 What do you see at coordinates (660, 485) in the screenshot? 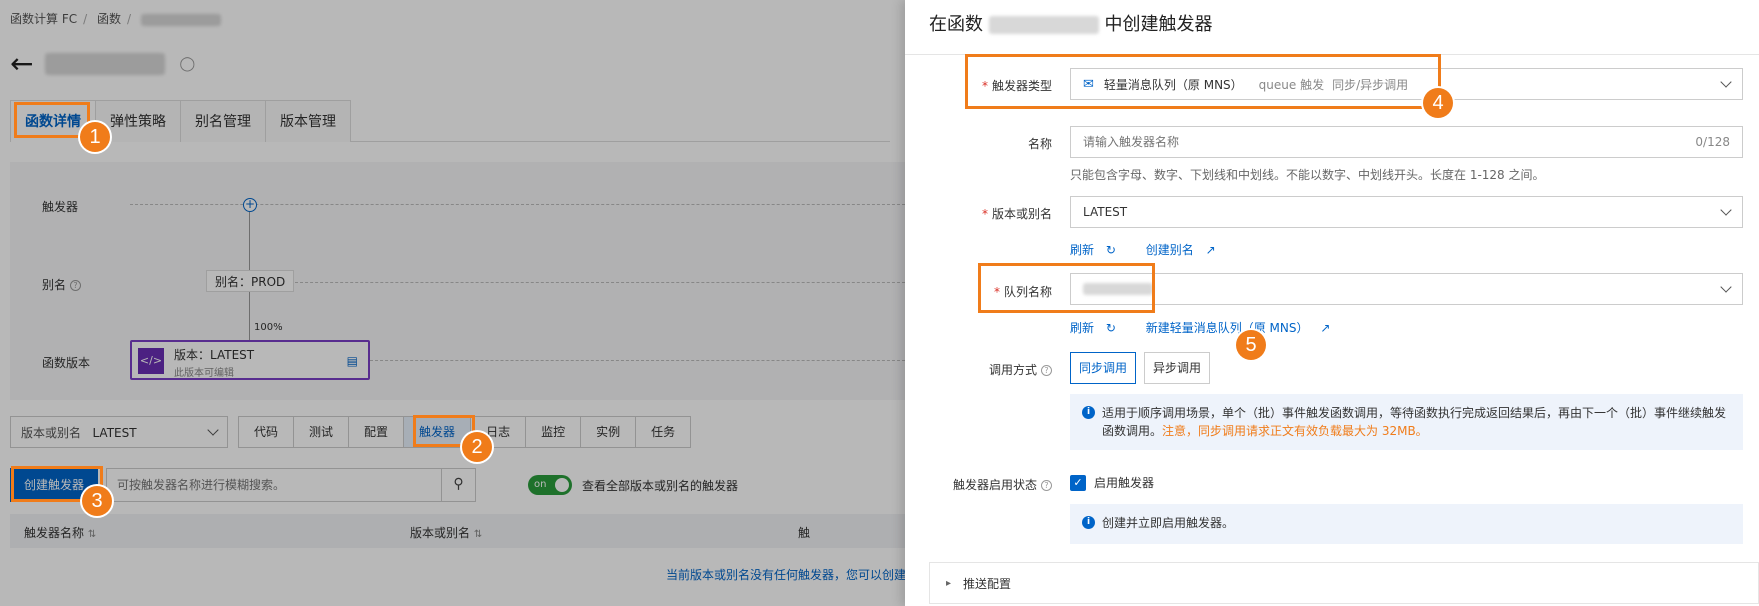
I see `show-all-versions-label: 查看全部版本或别名的触发器` at bounding box center [660, 485].